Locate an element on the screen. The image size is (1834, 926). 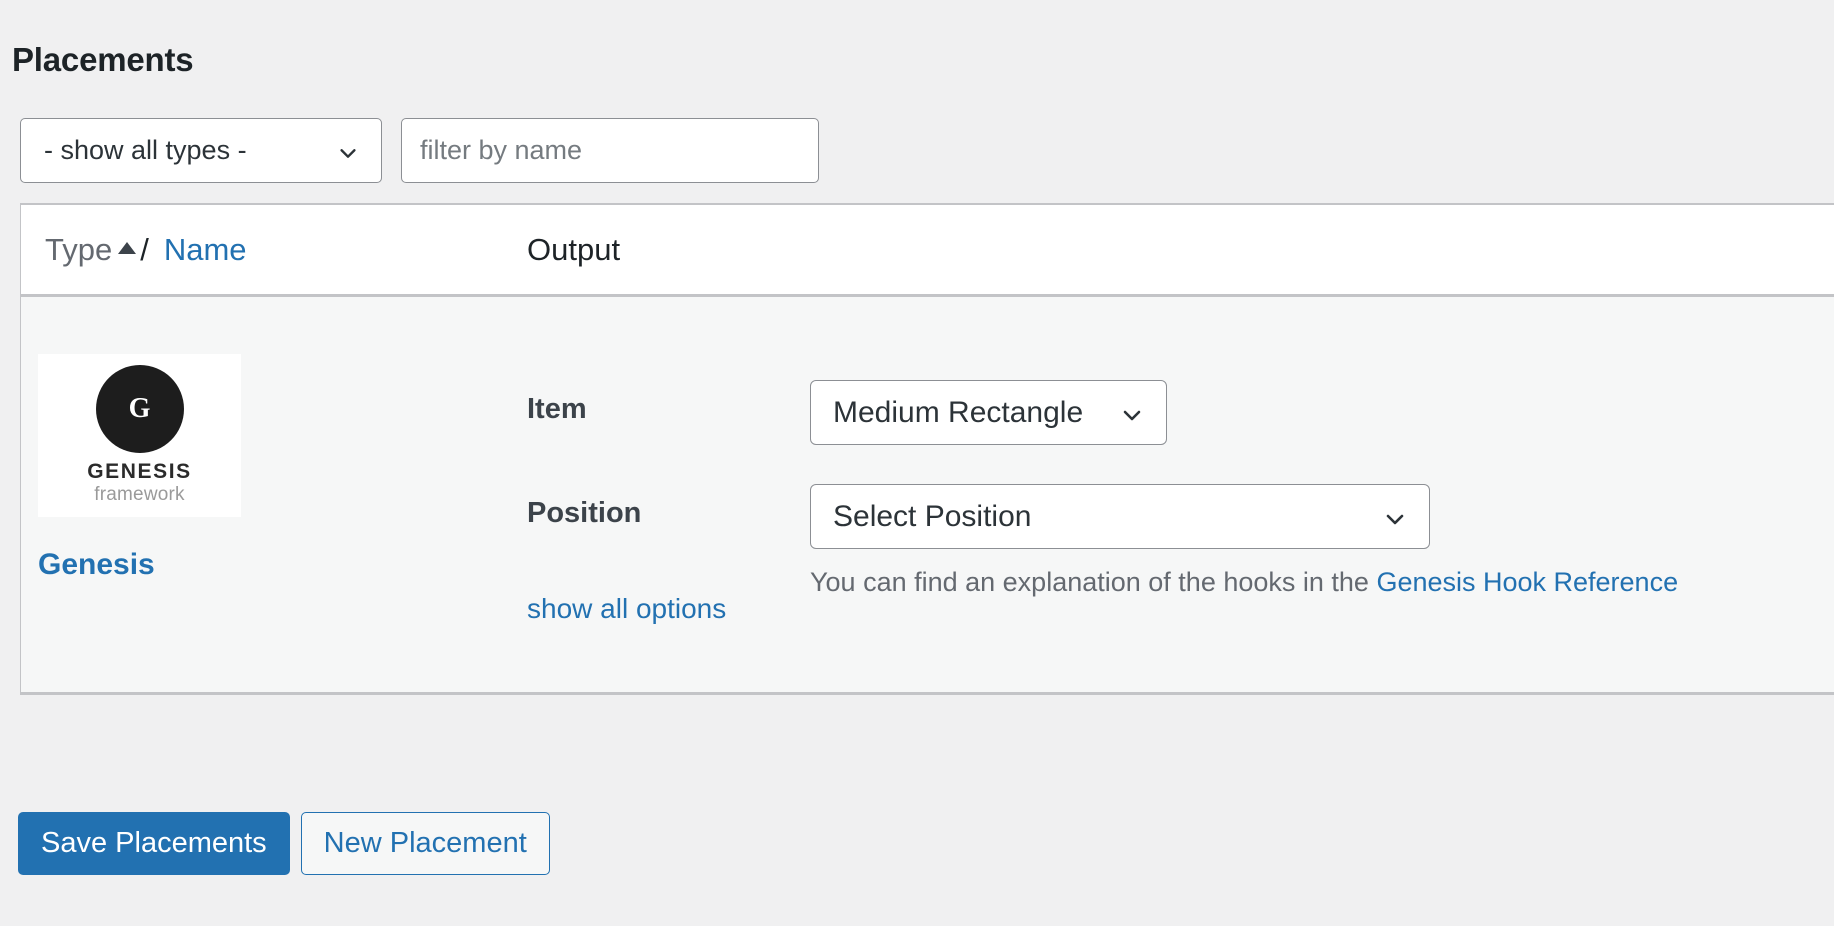
table-header-row: Type / Name Output is located at coordinates (927, 251).